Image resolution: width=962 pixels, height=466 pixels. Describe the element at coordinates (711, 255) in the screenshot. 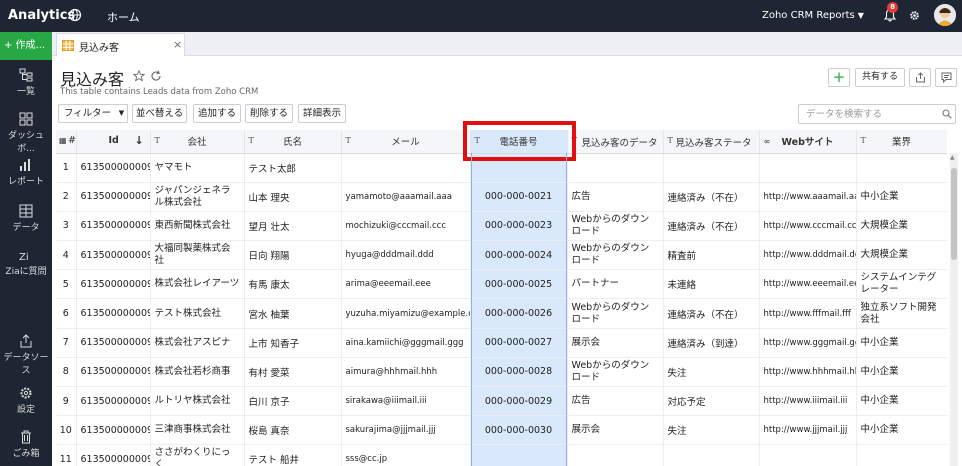

I see `cell-lead-status: 精査前` at that location.